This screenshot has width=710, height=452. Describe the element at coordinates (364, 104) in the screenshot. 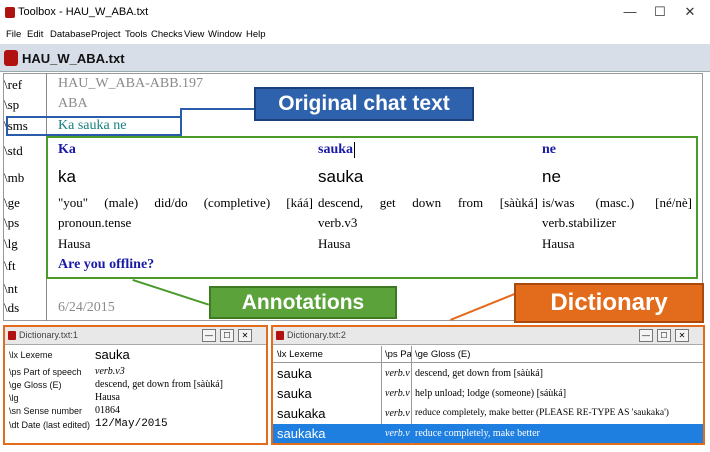

I see `callout-original-chat-text: Original chat text` at that location.